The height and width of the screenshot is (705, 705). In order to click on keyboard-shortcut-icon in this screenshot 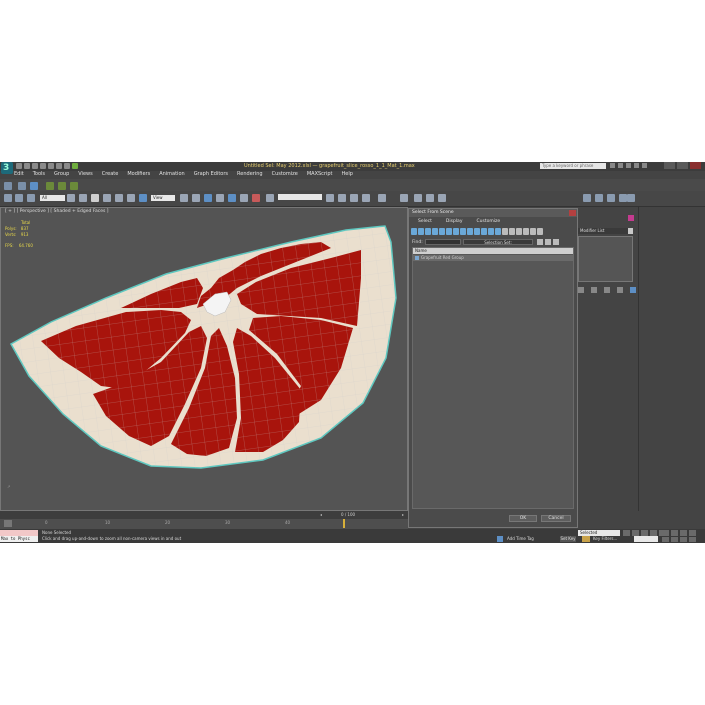, I will do `click(208, 198)`.